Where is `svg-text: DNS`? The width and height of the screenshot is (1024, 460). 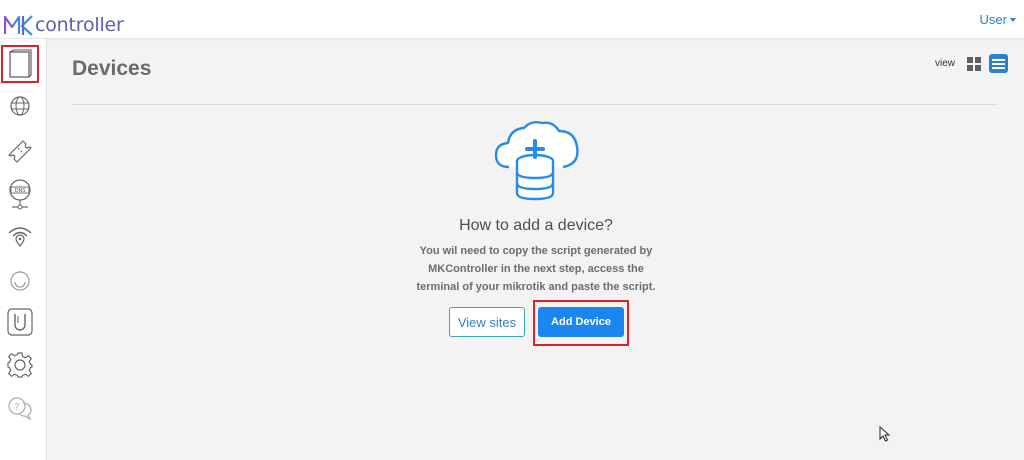
svg-text: DNS is located at coordinates (20, 191).